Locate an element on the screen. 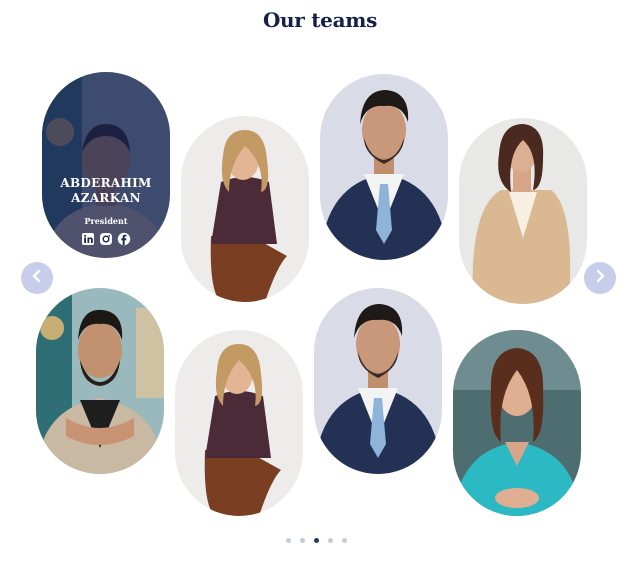  team-card-abderahim: ABDERAHIM AZARKAN President is located at coordinates (106, 165).